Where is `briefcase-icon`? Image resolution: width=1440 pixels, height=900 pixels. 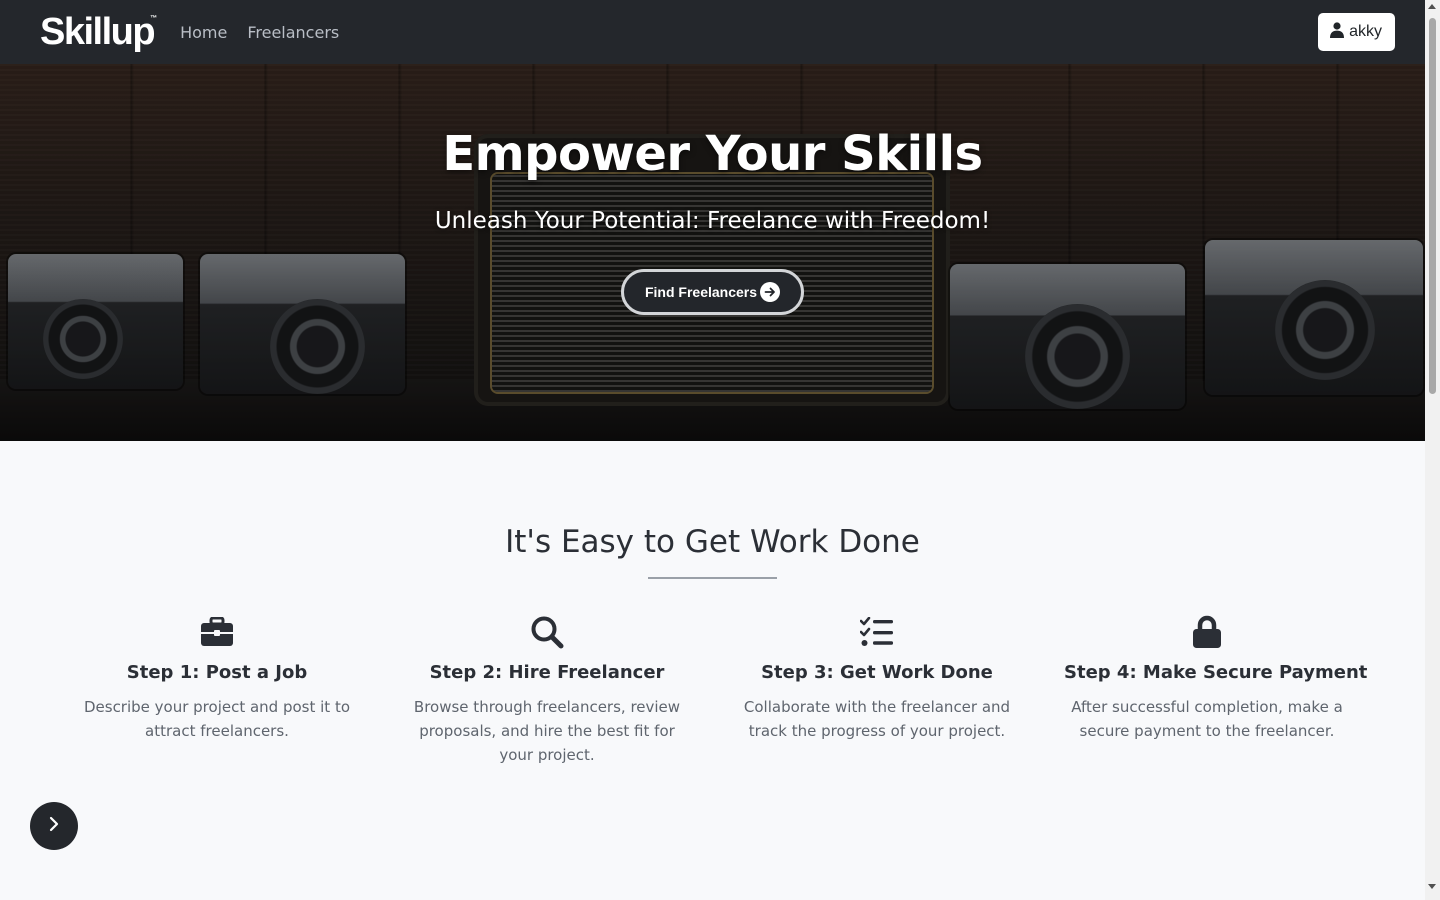 briefcase-icon is located at coordinates (217, 632).